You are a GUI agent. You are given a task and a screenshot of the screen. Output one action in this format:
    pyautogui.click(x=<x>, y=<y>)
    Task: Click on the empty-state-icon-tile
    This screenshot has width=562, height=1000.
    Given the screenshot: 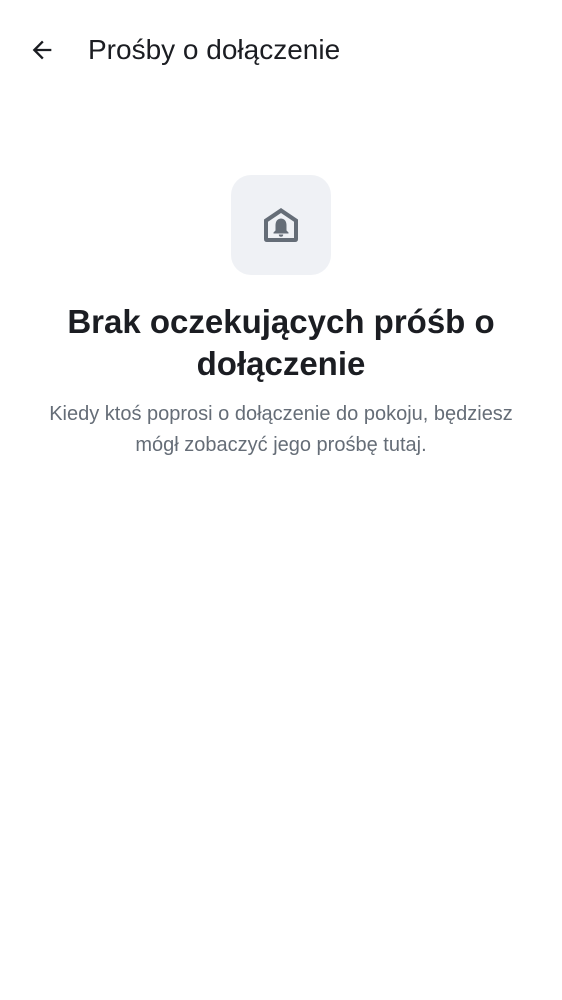 What is the action you would take?
    pyautogui.click(x=281, y=225)
    